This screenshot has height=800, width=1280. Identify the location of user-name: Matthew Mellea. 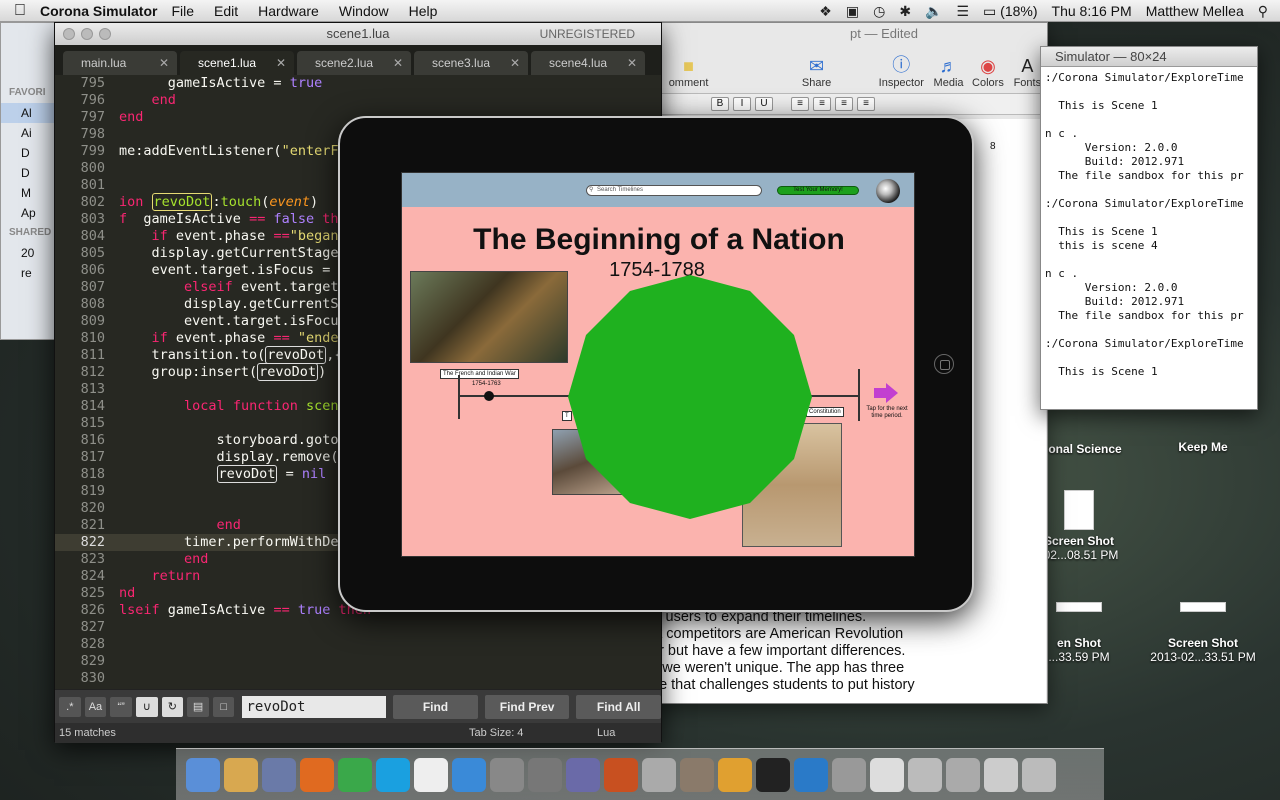
(1195, 11).